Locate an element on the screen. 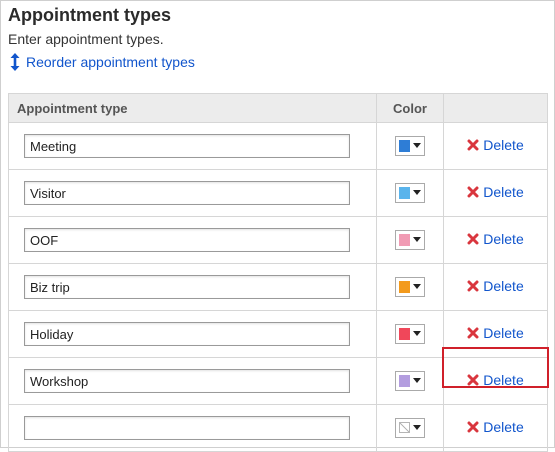 The width and height of the screenshot is (555, 452). reorder-label: Reorder appointment types is located at coordinates (110, 62).